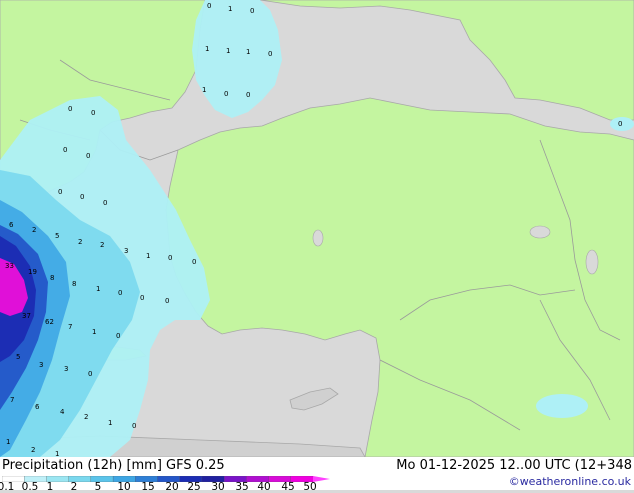  What do you see at coordinates (194, 487) in the screenshot?
I see `colorbar-tick-label: 25` at bounding box center [194, 487].